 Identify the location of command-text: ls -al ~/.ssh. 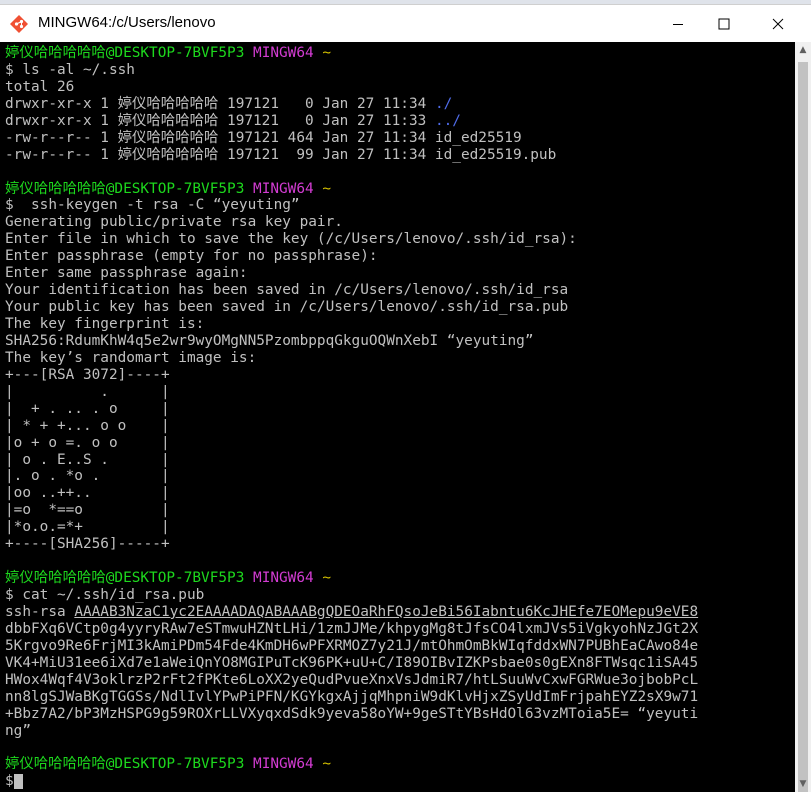
(74, 69).